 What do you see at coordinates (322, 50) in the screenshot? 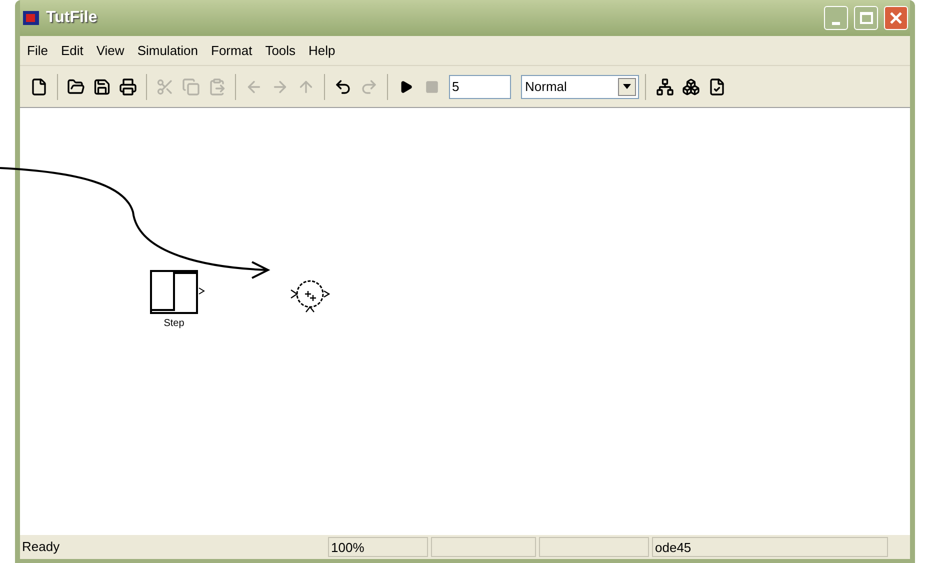
I see `menu-item: Help` at bounding box center [322, 50].